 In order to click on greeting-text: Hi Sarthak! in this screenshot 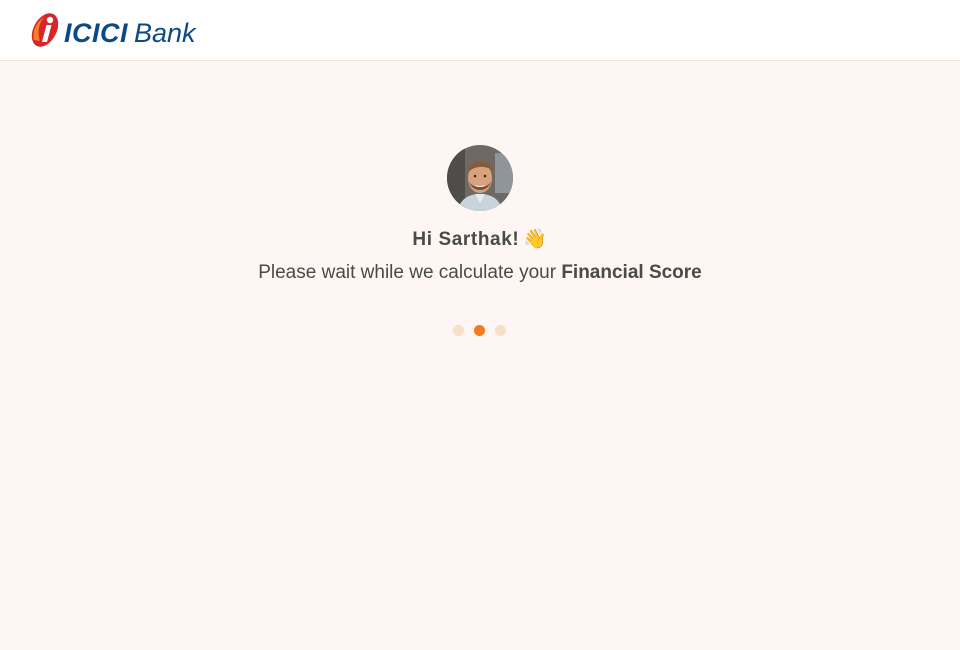, I will do `click(466, 239)`.